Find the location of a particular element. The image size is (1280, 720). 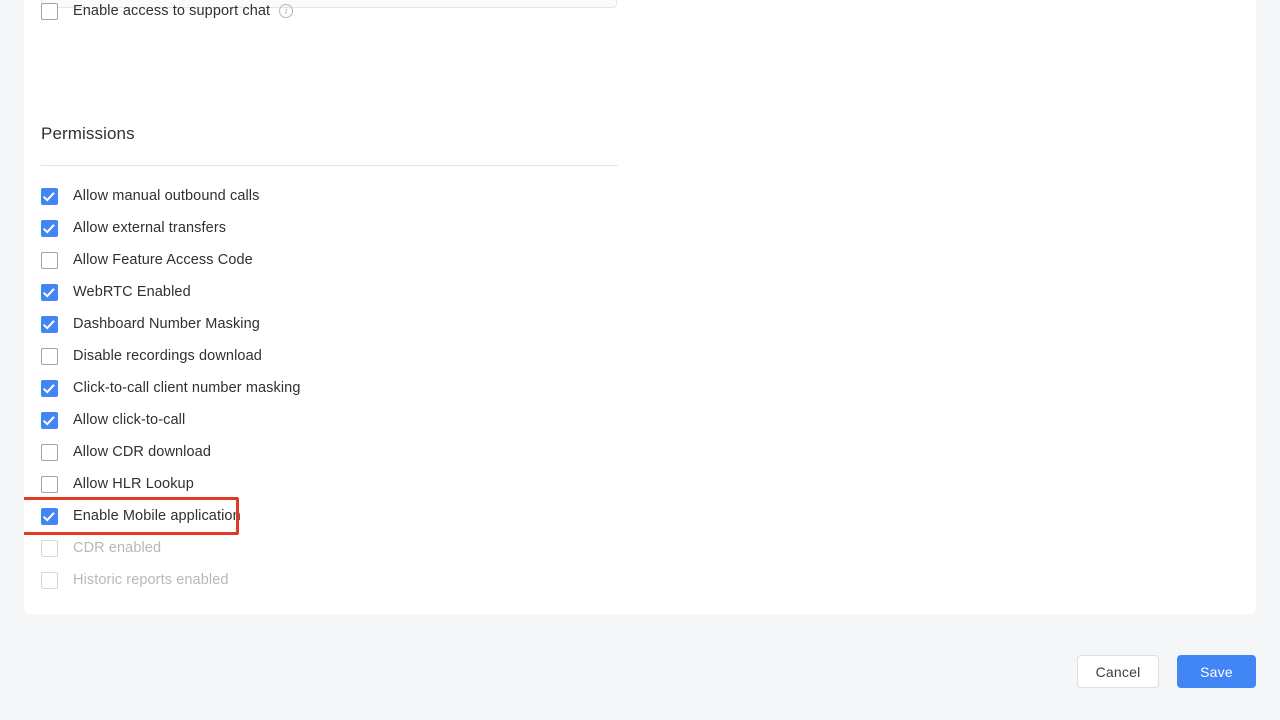

info-icon: i is located at coordinates (286, 11).